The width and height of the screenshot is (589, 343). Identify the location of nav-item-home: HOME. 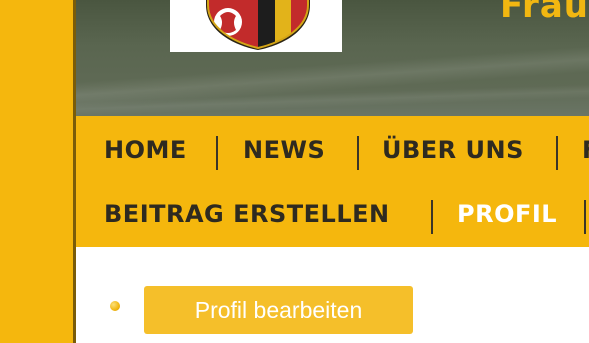
(145, 150).